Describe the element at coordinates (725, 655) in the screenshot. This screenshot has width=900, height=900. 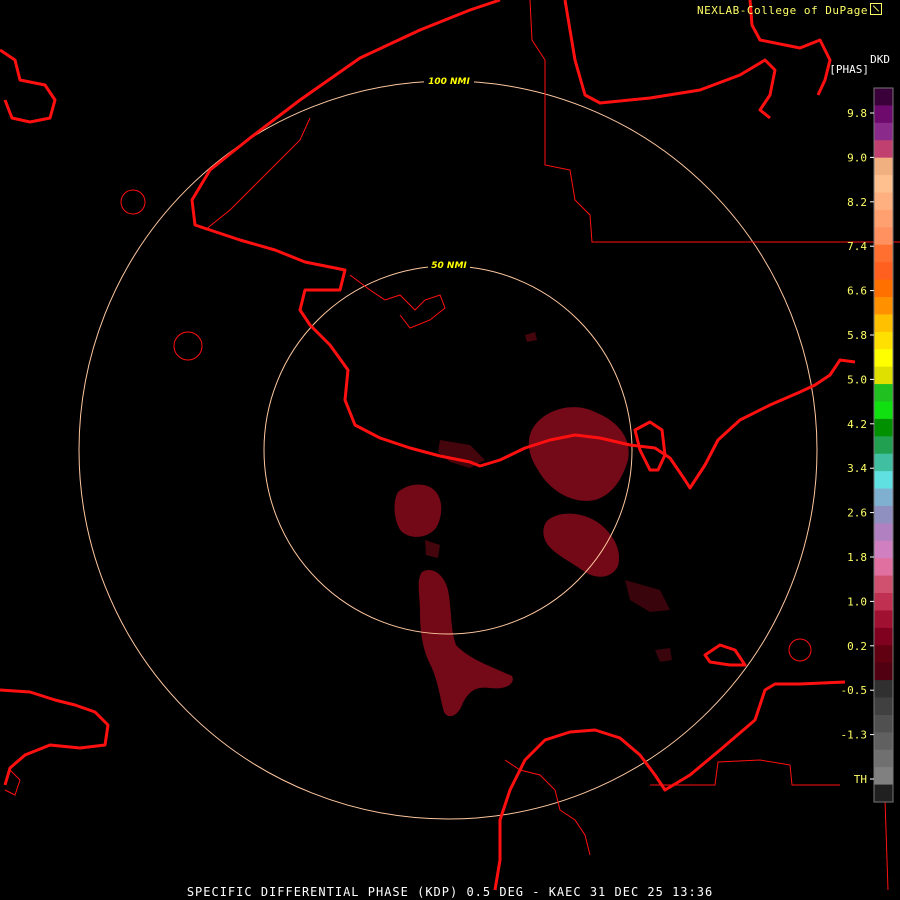
I see `island-se` at that location.